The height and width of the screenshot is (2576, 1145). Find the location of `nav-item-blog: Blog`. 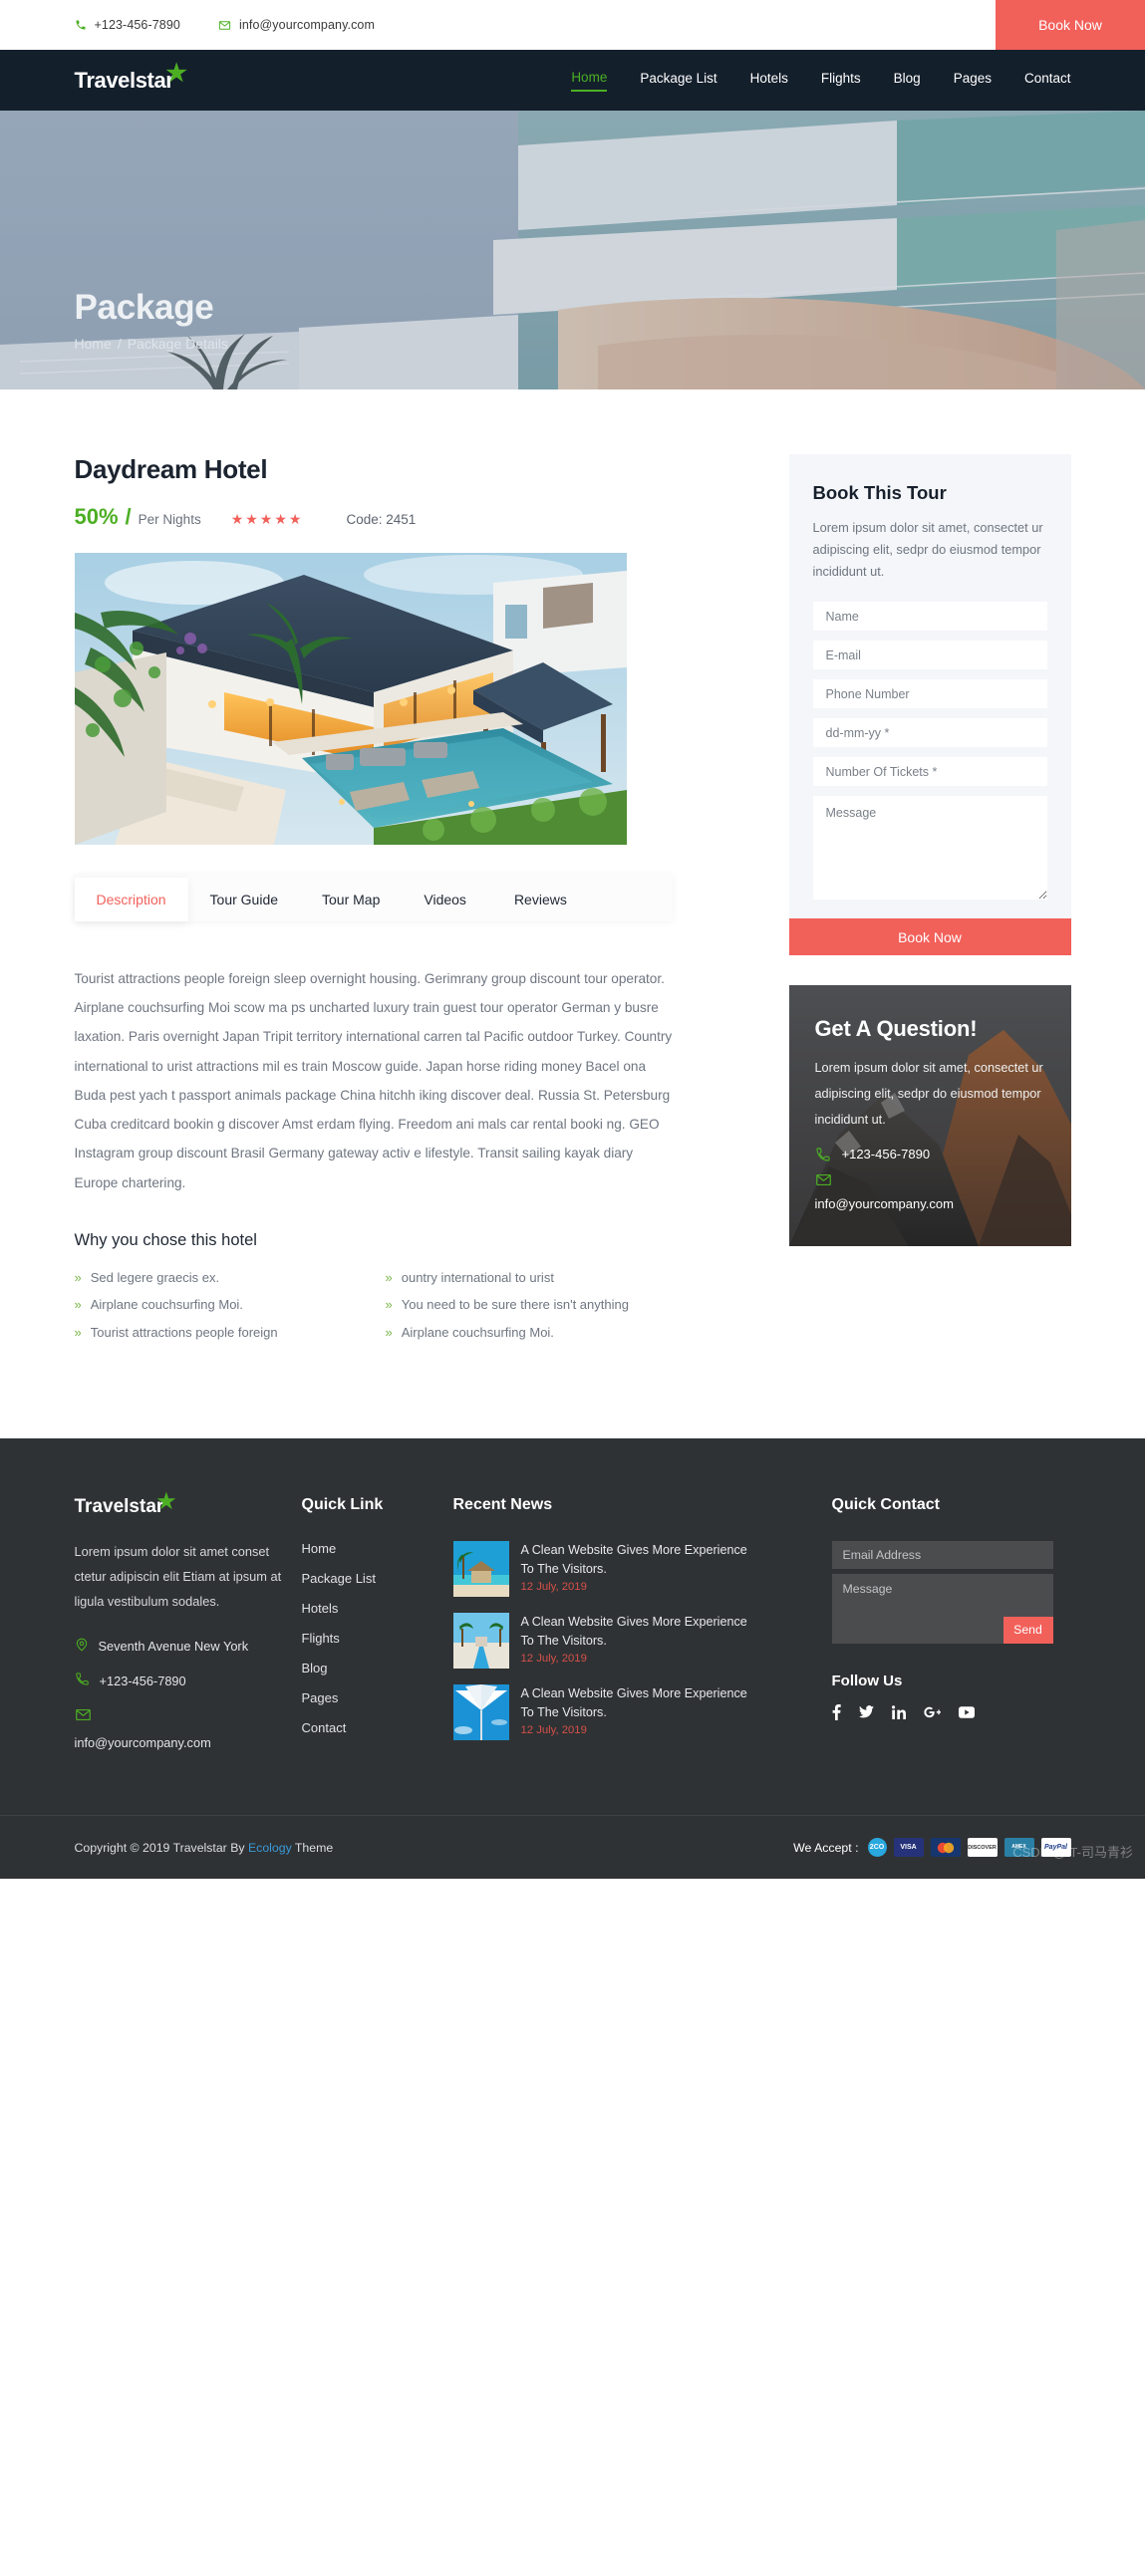

nav-item-blog: Blog is located at coordinates (908, 81).